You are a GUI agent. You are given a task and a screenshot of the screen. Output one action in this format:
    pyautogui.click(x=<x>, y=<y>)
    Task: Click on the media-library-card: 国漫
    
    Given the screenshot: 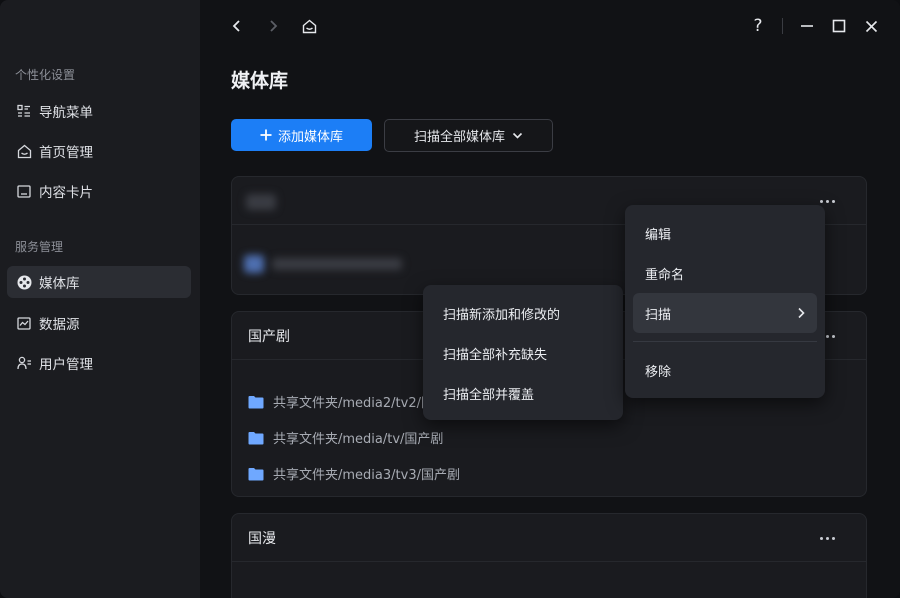 What is the action you would take?
    pyautogui.click(x=549, y=555)
    